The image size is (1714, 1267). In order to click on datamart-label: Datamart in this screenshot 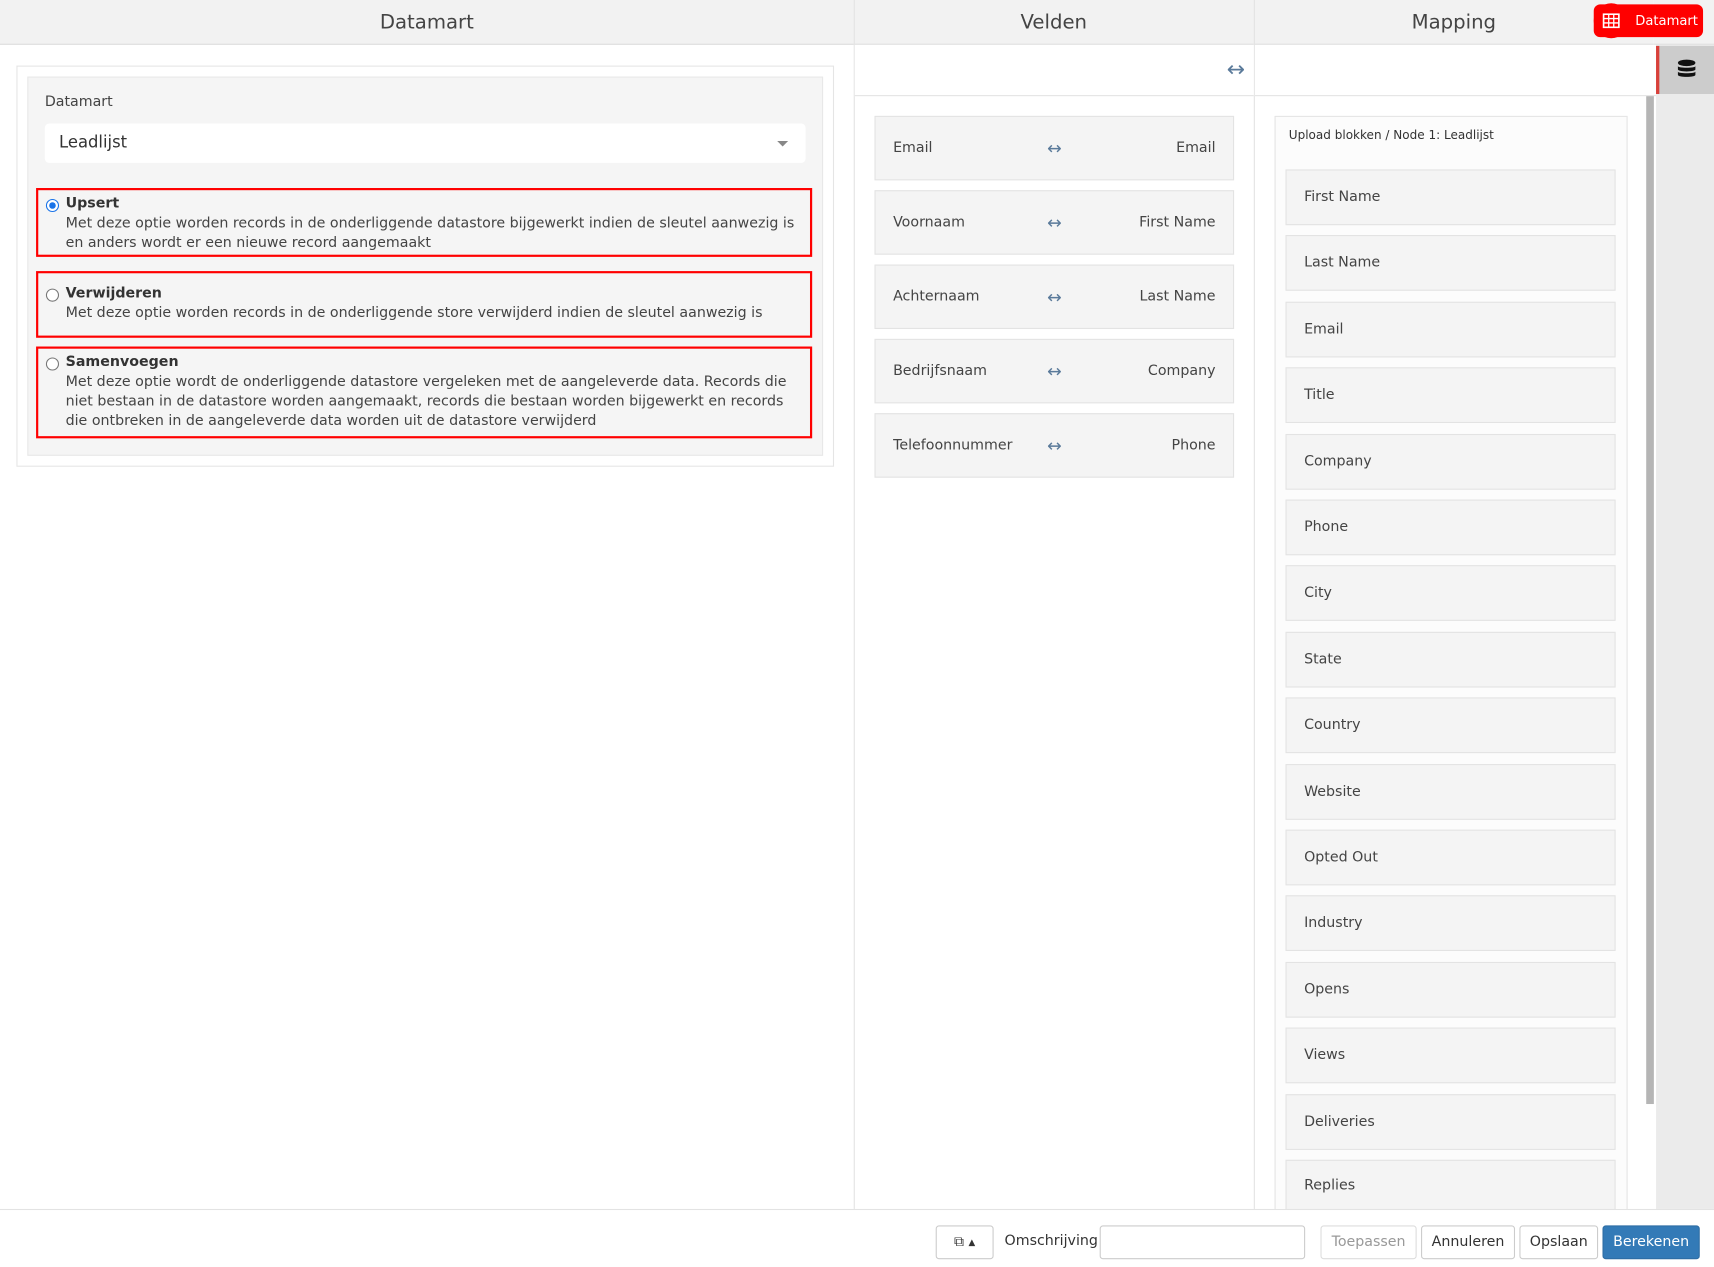, I will do `click(78, 102)`.